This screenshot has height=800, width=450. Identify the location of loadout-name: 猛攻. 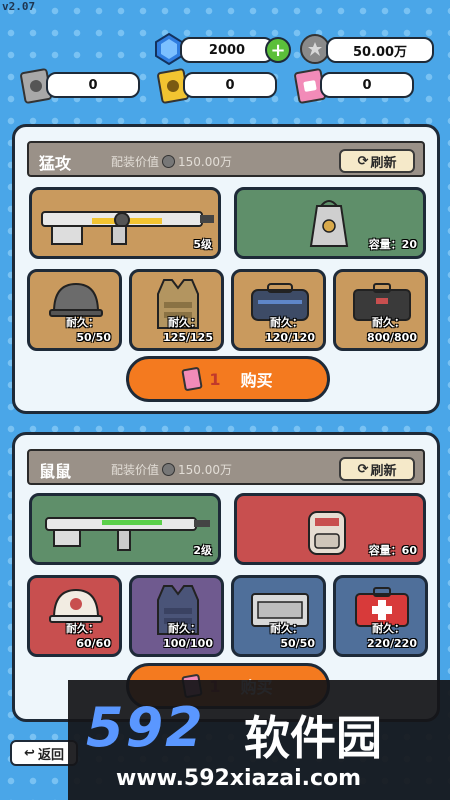
(55, 163).